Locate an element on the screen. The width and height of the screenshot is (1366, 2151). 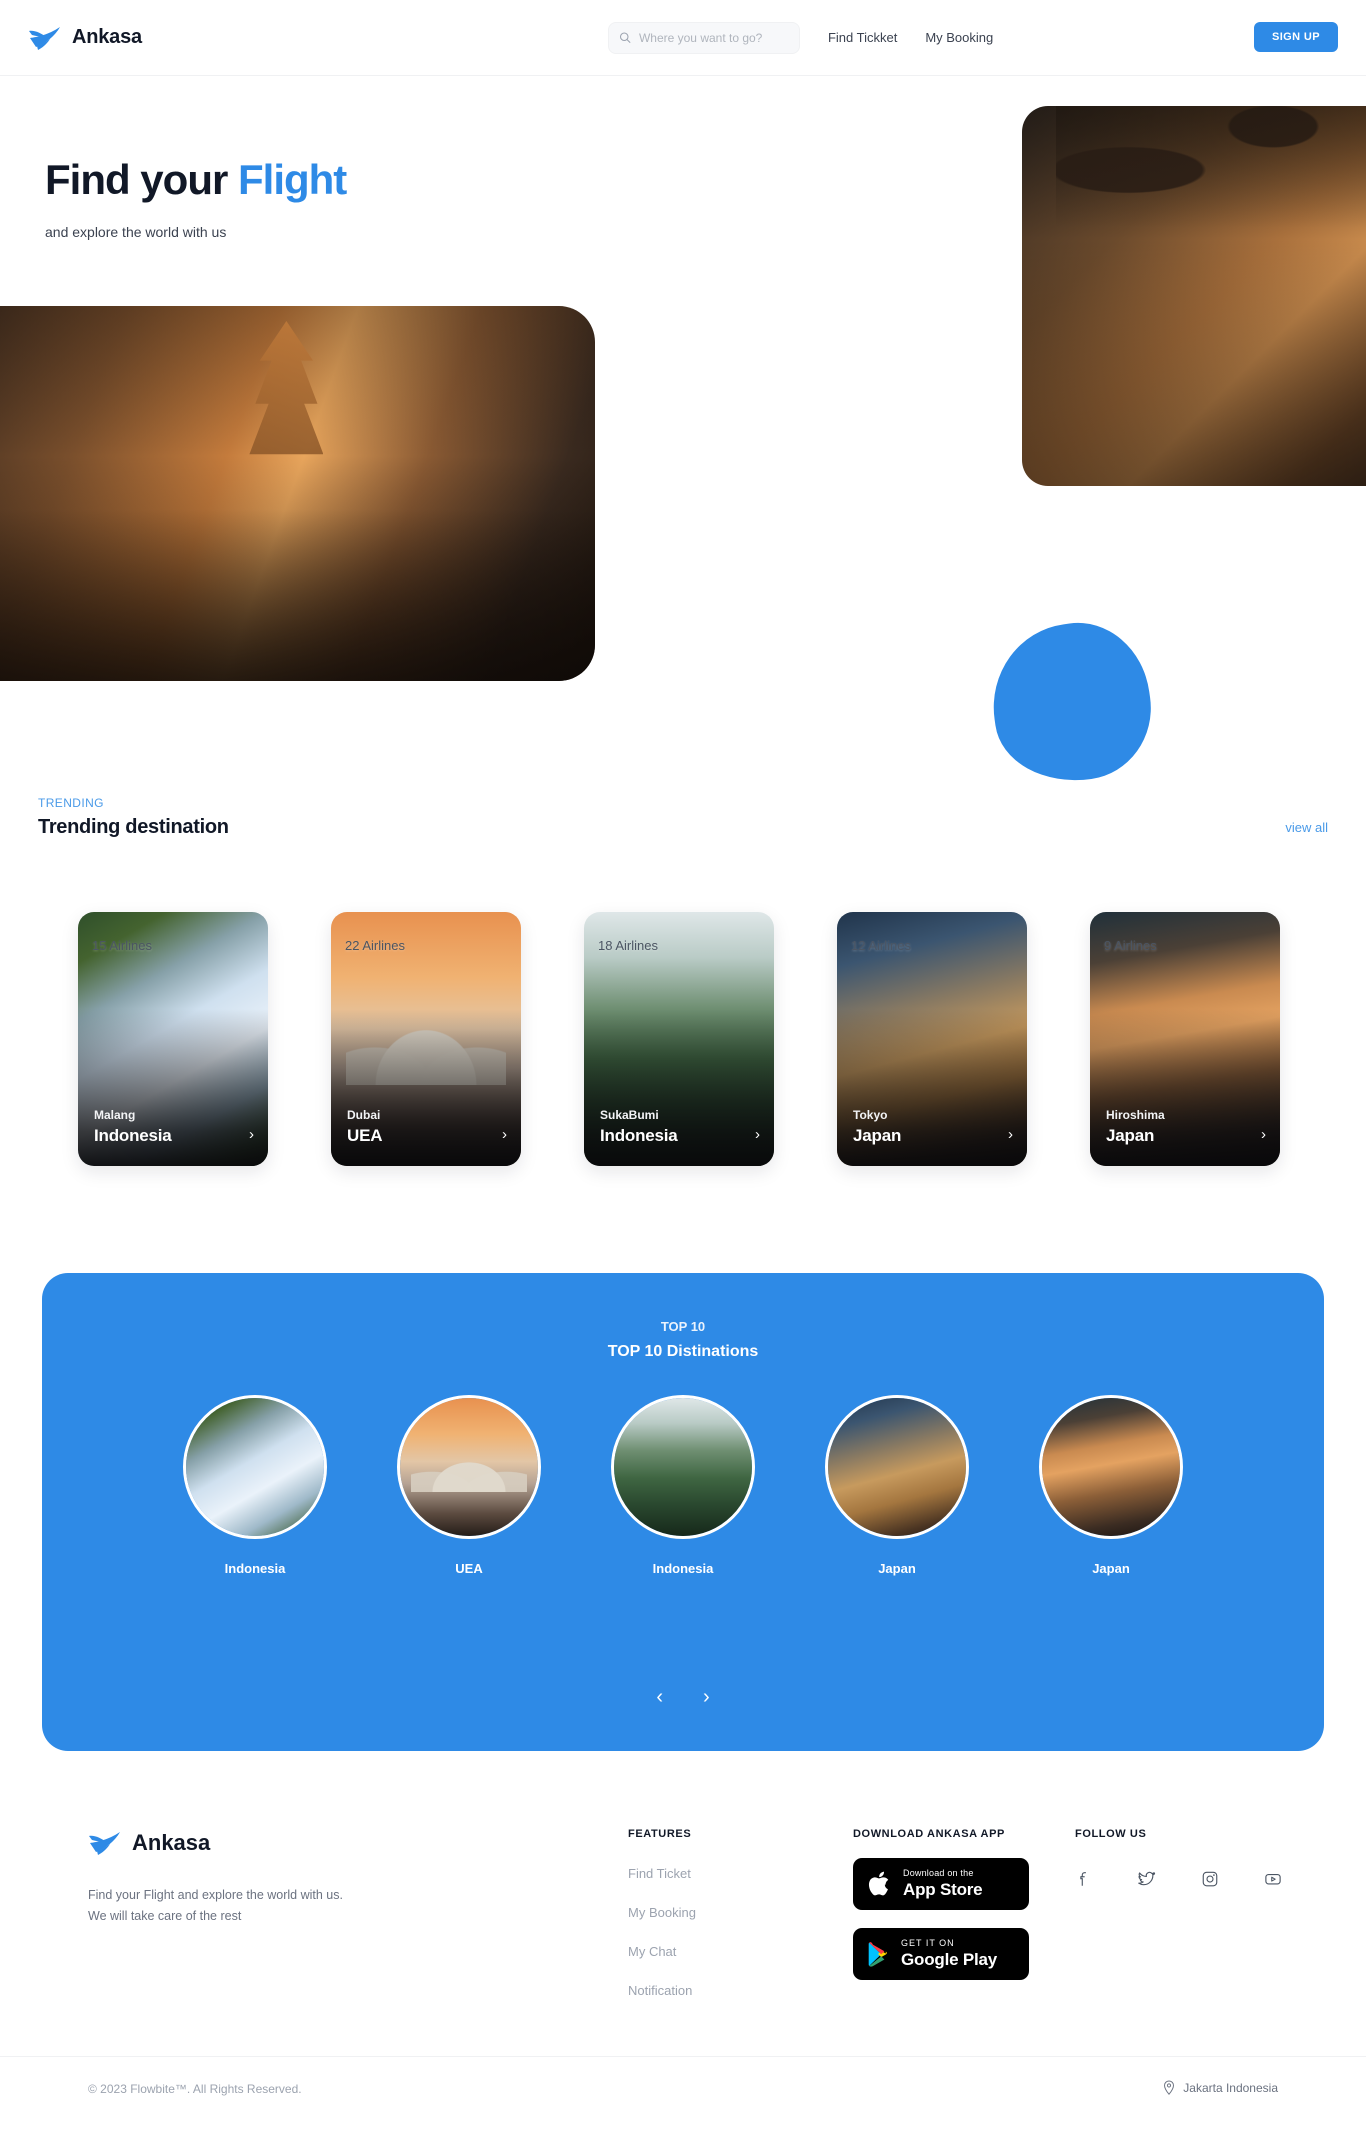
footer-brand-name: Ankasa is located at coordinates (171, 1842).